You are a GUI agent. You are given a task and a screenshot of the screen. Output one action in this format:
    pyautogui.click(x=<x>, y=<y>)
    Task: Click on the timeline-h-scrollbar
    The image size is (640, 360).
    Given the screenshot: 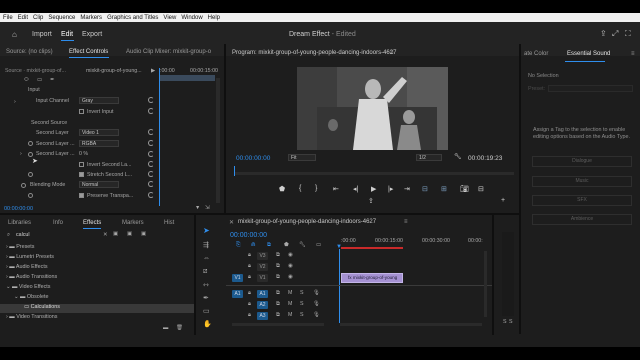 What is the action you would take?
    pyautogui.click(x=411, y=324)
    